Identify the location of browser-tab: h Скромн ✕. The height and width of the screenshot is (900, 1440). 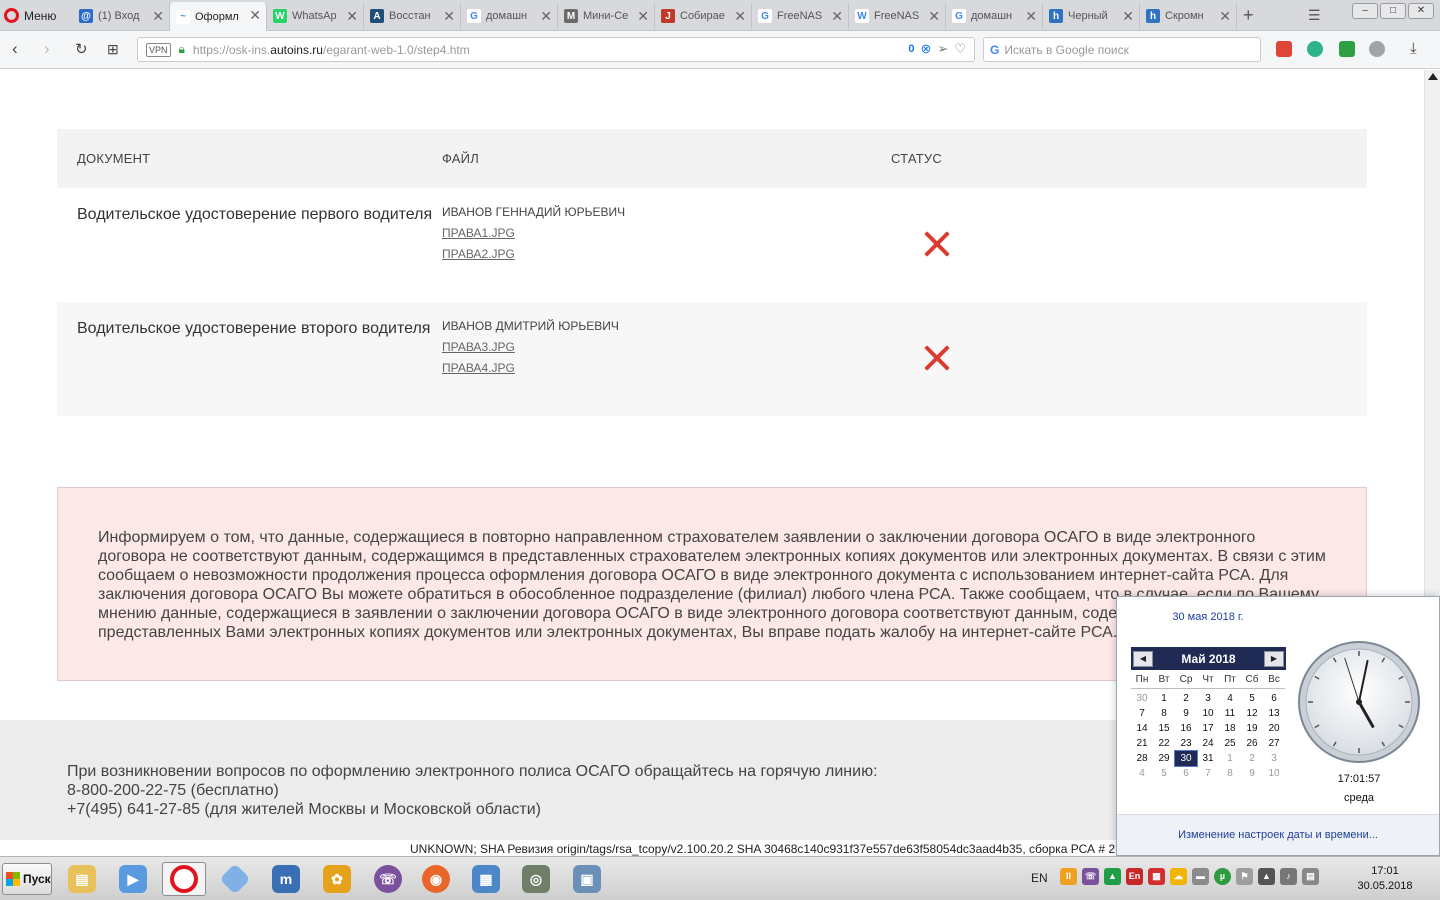
(1188, 16).